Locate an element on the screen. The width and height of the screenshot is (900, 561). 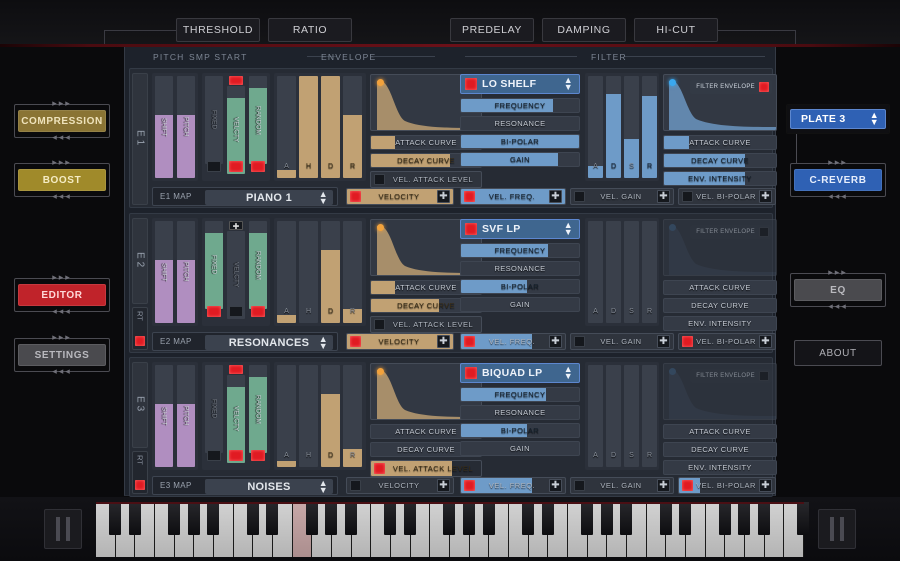
filter-type-selector-E3: BIQUAD LP ▲ ▼ is located at coordinates (520, 373).